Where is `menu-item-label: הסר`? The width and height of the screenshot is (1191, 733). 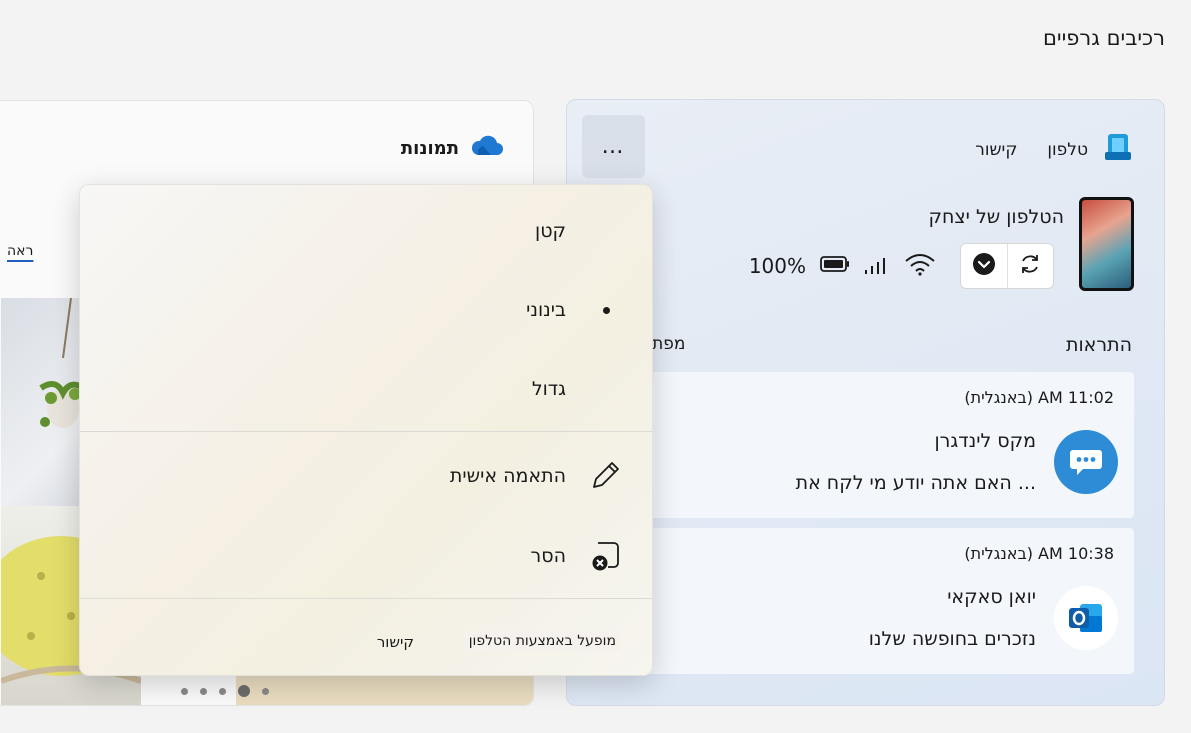
menu-item-label: הסר is located at coordinates (548, 556).